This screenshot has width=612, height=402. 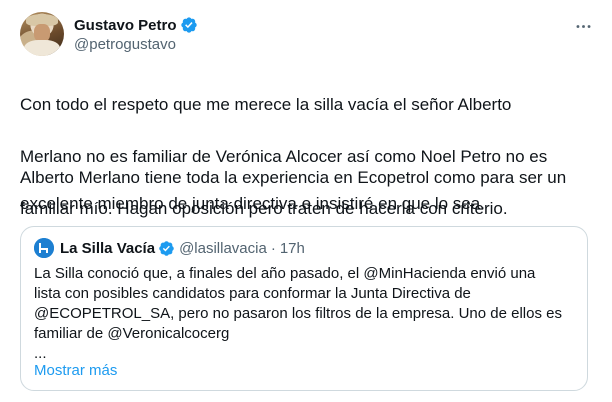 I want to click on quoted-timestamp: 17h, so click(x=292, y=248).